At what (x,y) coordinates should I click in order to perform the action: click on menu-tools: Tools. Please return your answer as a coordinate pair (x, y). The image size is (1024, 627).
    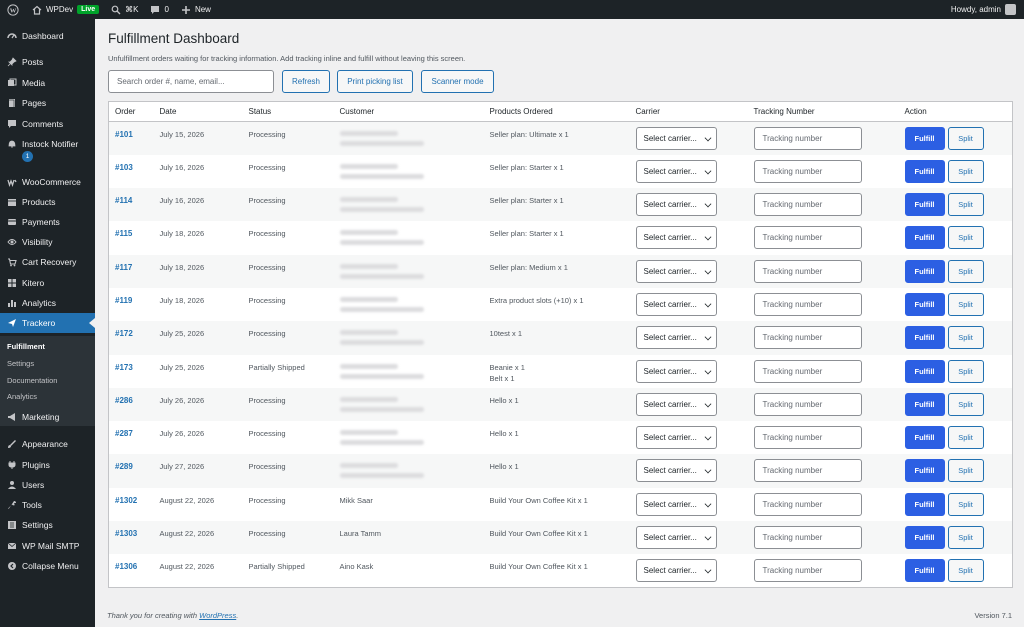
    Looking at the image, I should click on (47, 505).